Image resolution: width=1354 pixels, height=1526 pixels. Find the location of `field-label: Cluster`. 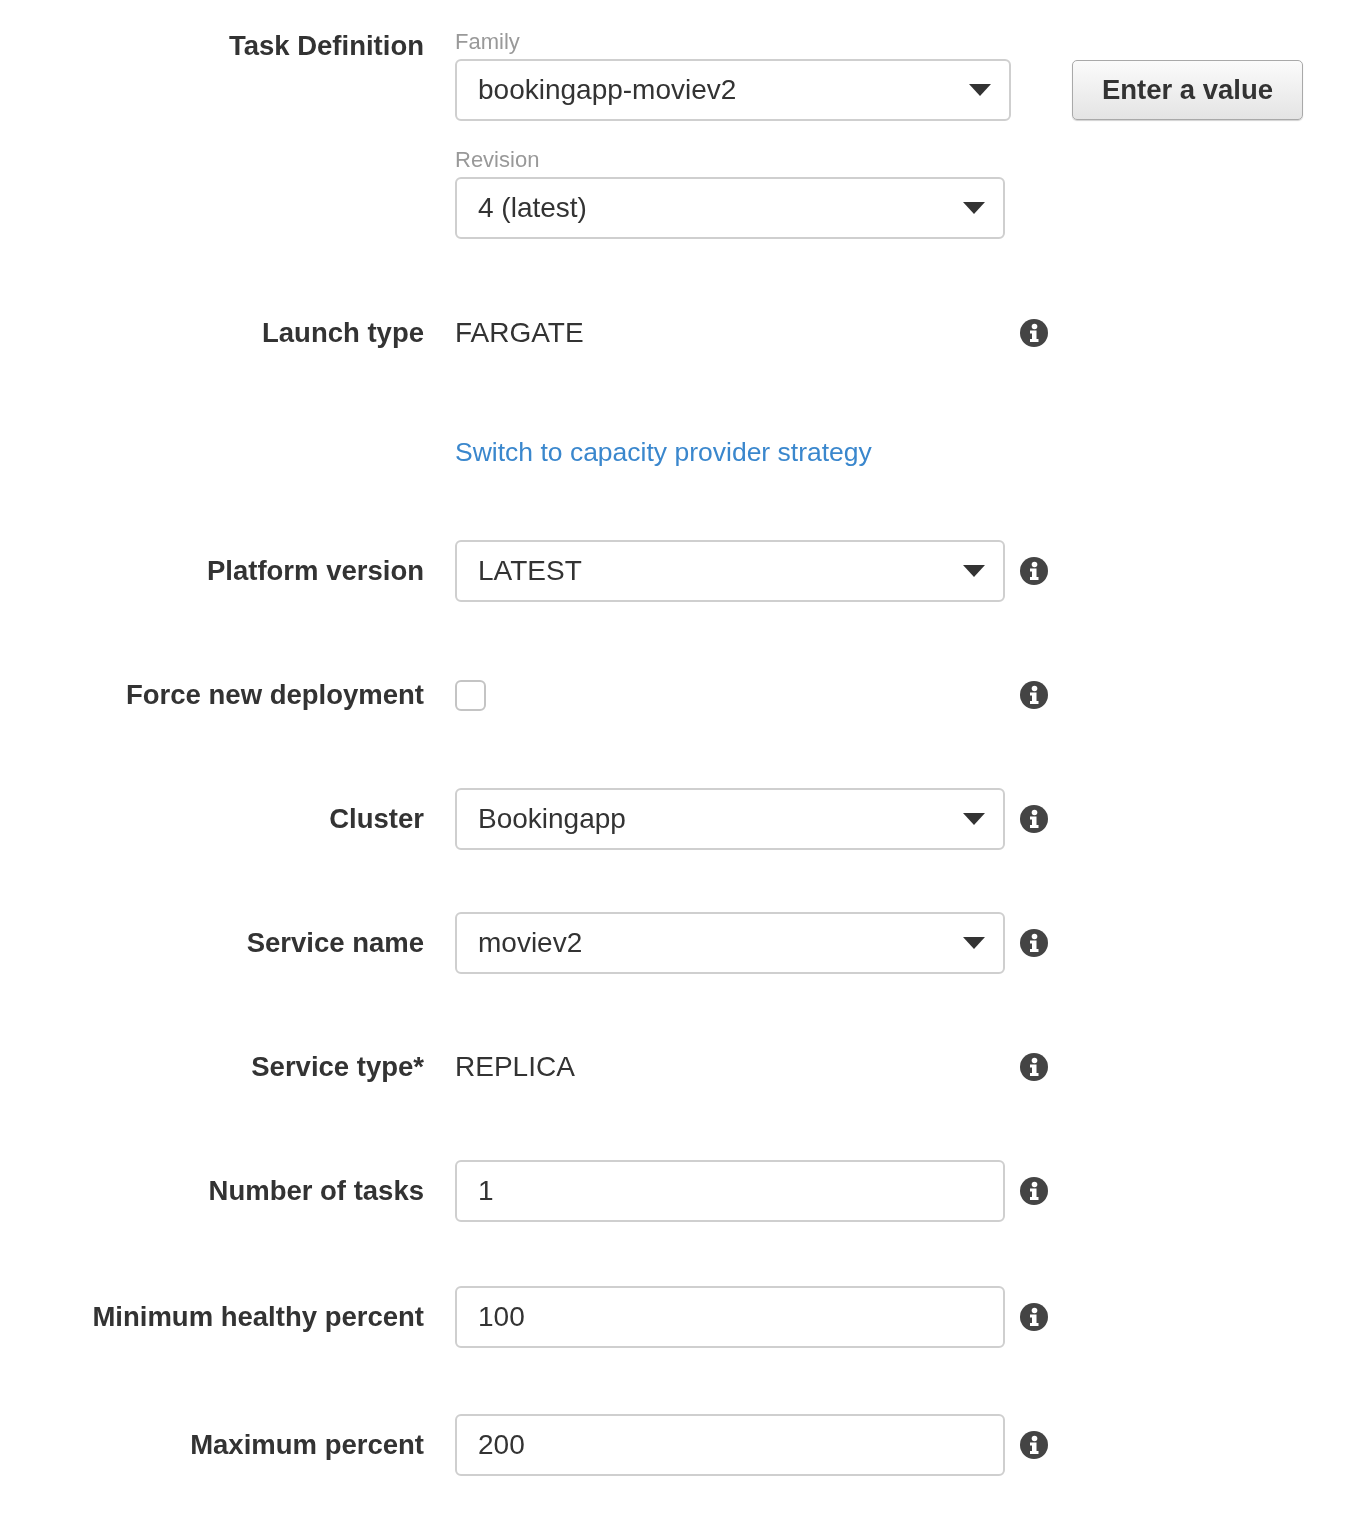

field-label: Cluster is located at coordinates (376, 819).